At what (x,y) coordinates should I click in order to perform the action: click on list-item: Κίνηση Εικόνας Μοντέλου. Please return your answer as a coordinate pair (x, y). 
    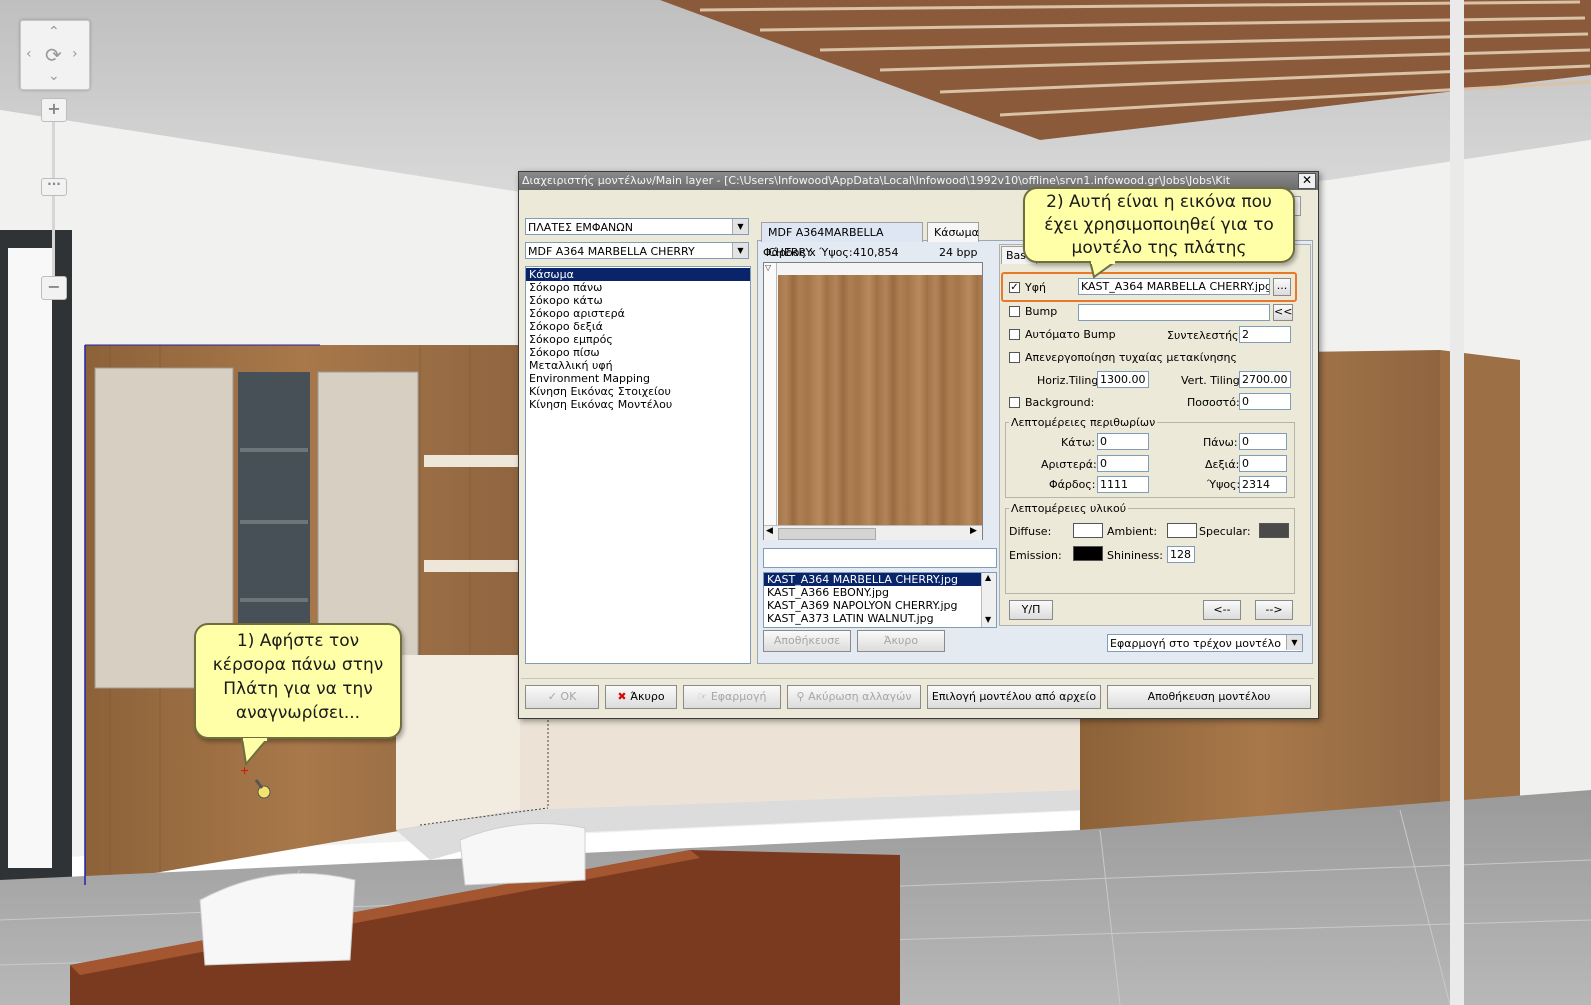
    Looking at the image, I should click on (638, 404).